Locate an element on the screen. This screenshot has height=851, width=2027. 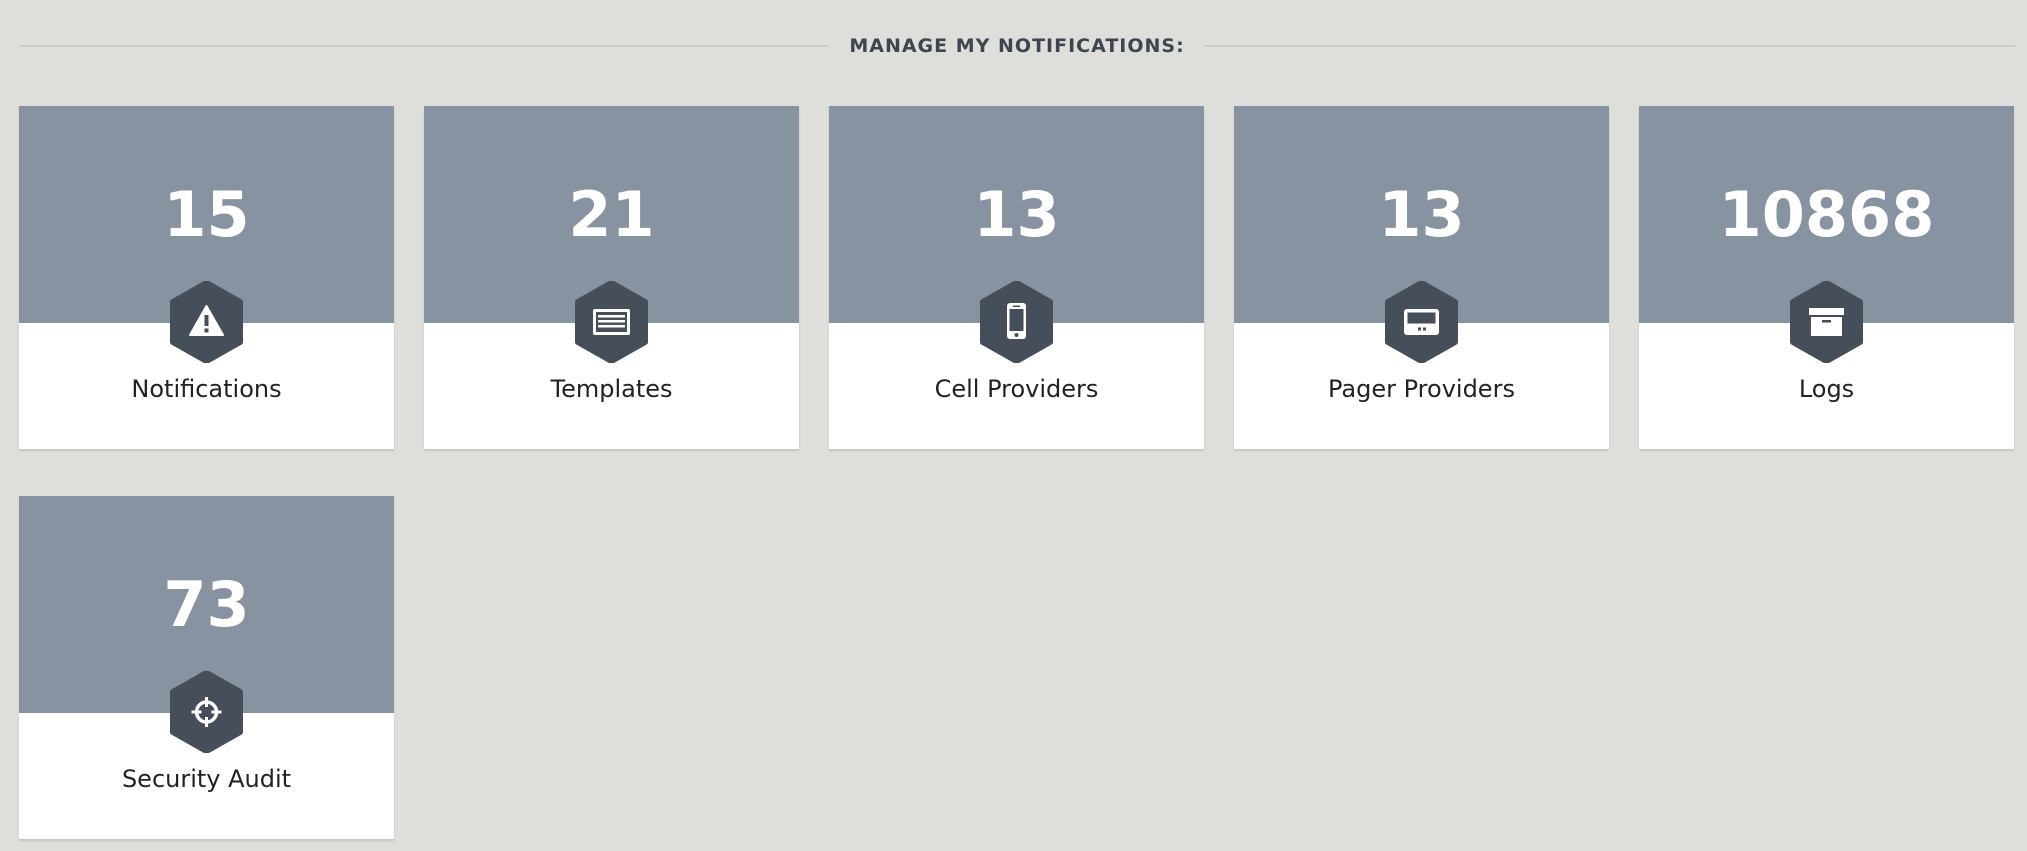
tile-label: Cell Providers is located at coordinates (1016, 389).